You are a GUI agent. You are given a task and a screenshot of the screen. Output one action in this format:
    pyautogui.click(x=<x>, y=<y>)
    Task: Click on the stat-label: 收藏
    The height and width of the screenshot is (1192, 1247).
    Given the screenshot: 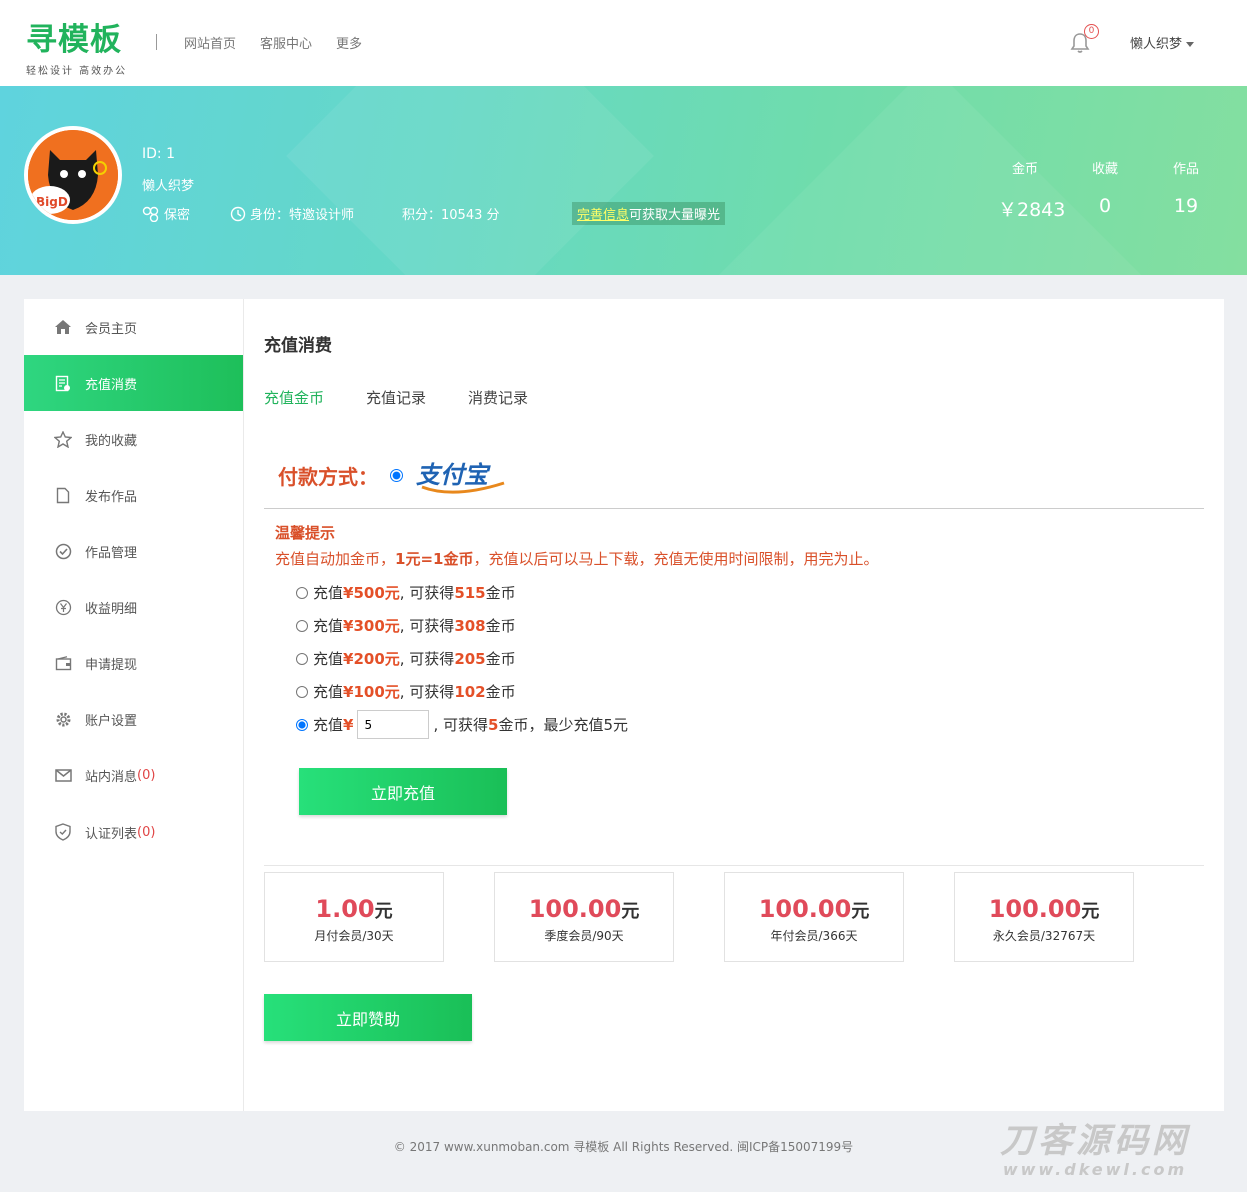 What is the action you would take?
    pyautogui.click(x=1104, y=169)
    